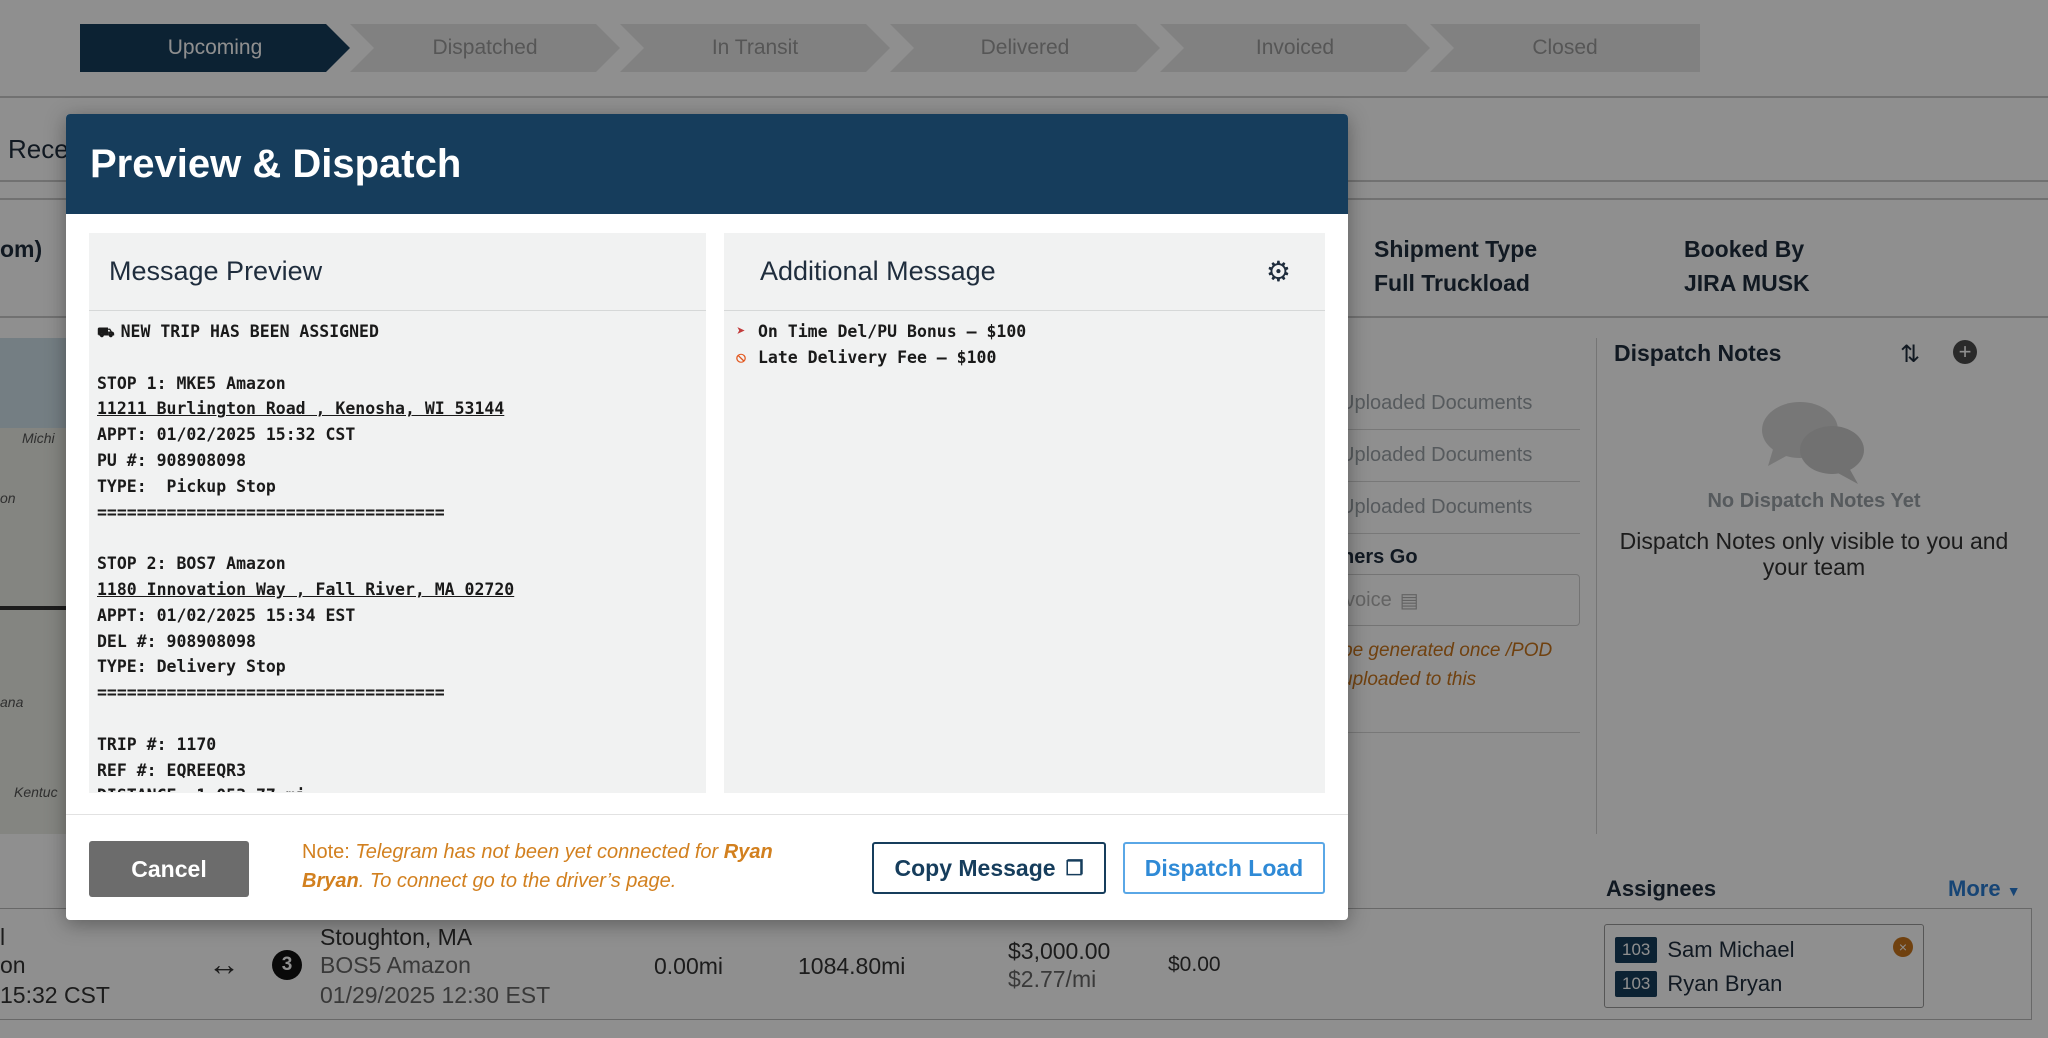  Describe the element at coordinates (106, 333) in the screenshot. I see `truck-icon: ⛟` at that location.